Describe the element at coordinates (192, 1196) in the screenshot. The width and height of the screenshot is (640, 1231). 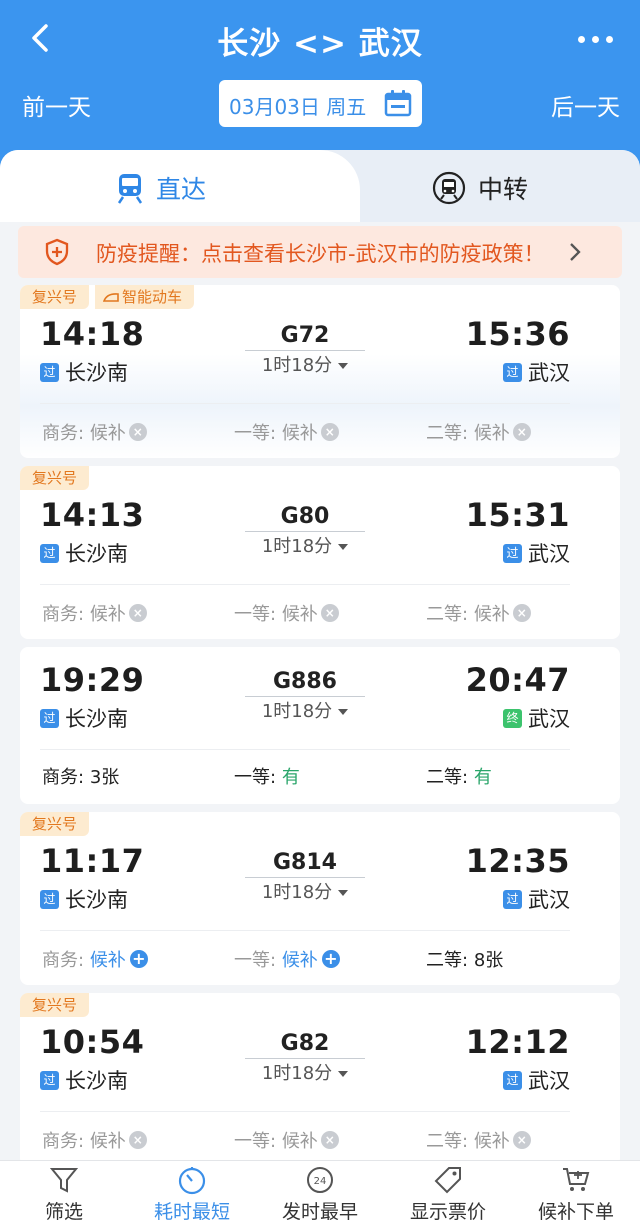
I see `sort-shortest-button: 耗时最短` at that location.